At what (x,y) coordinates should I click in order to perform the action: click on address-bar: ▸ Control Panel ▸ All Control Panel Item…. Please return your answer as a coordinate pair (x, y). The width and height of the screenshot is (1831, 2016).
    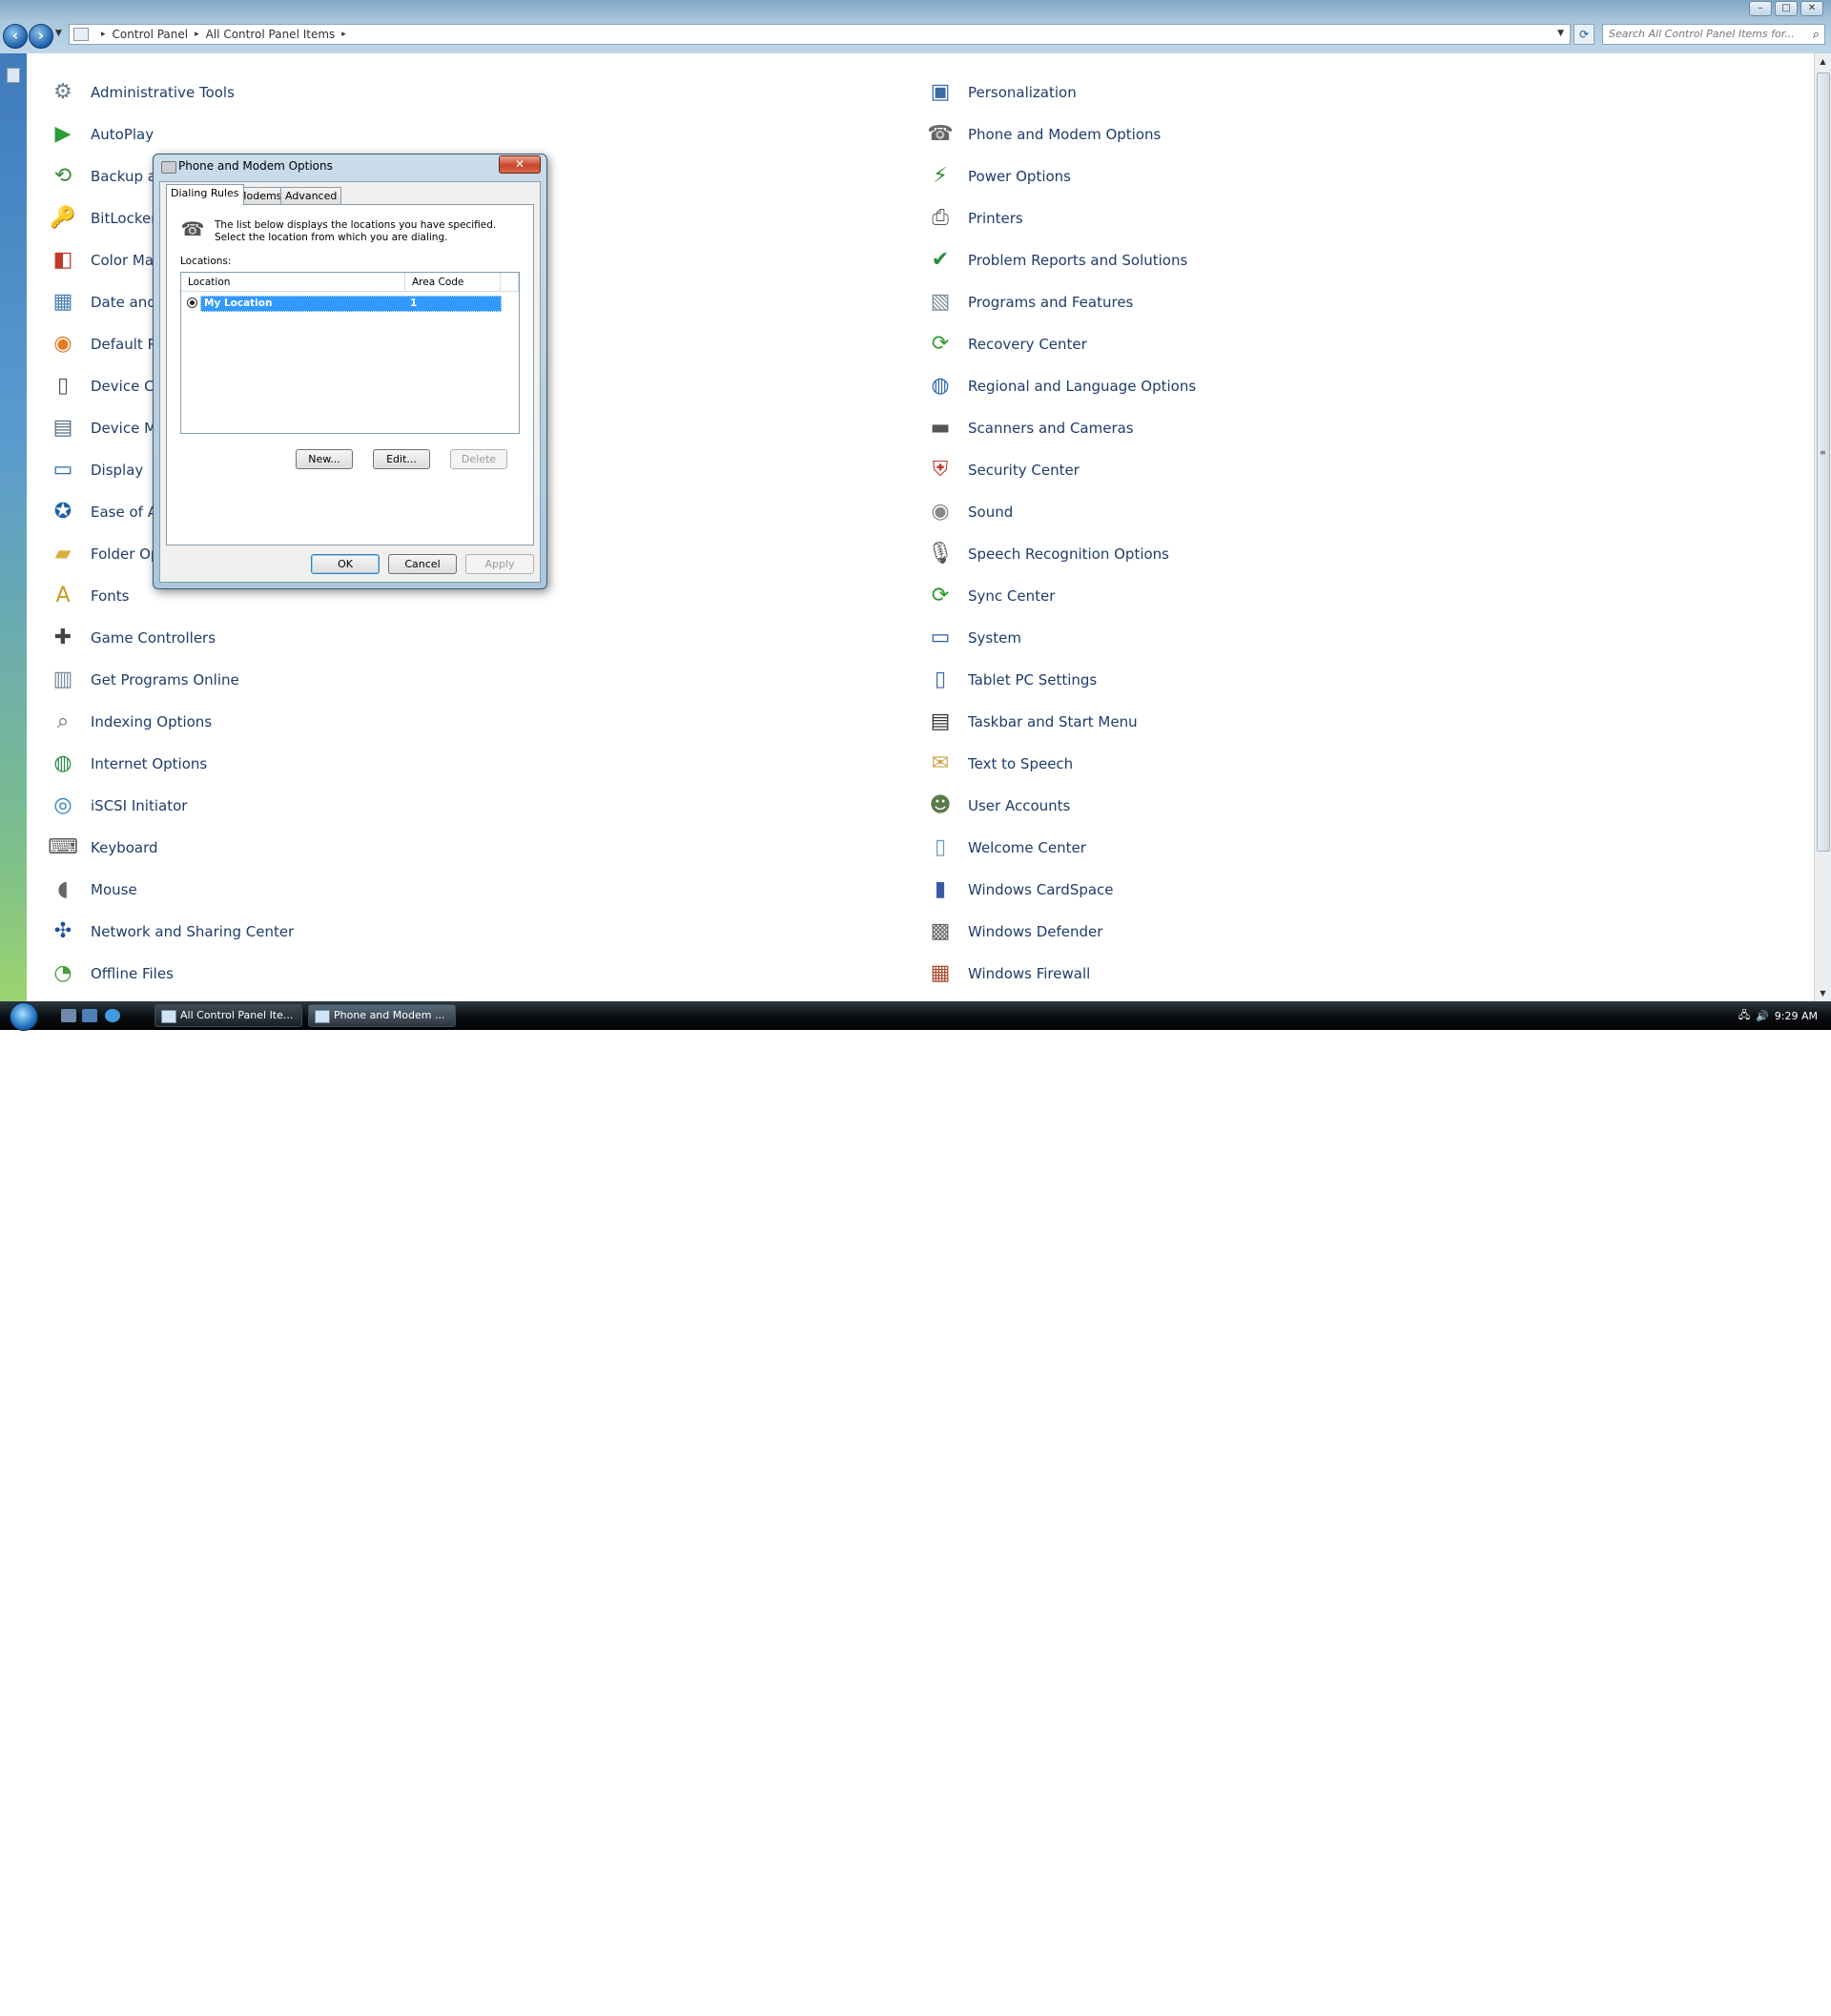
    Looking at the image, I should click on (820, 34).